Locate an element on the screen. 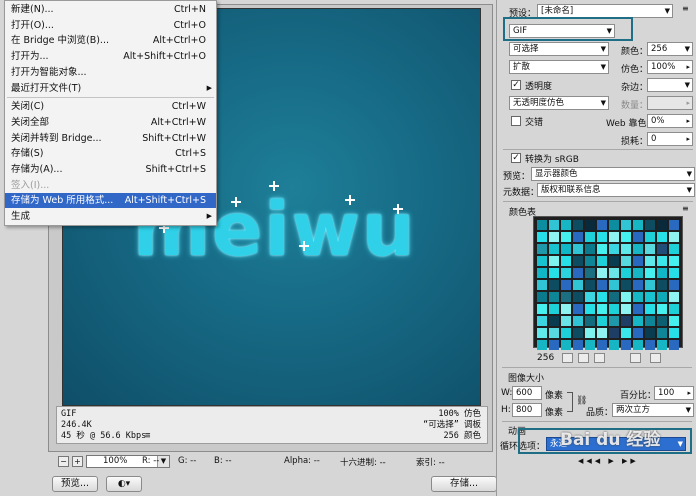  preset-select: [未命名] ▼ is located at coordinates (605, 11).